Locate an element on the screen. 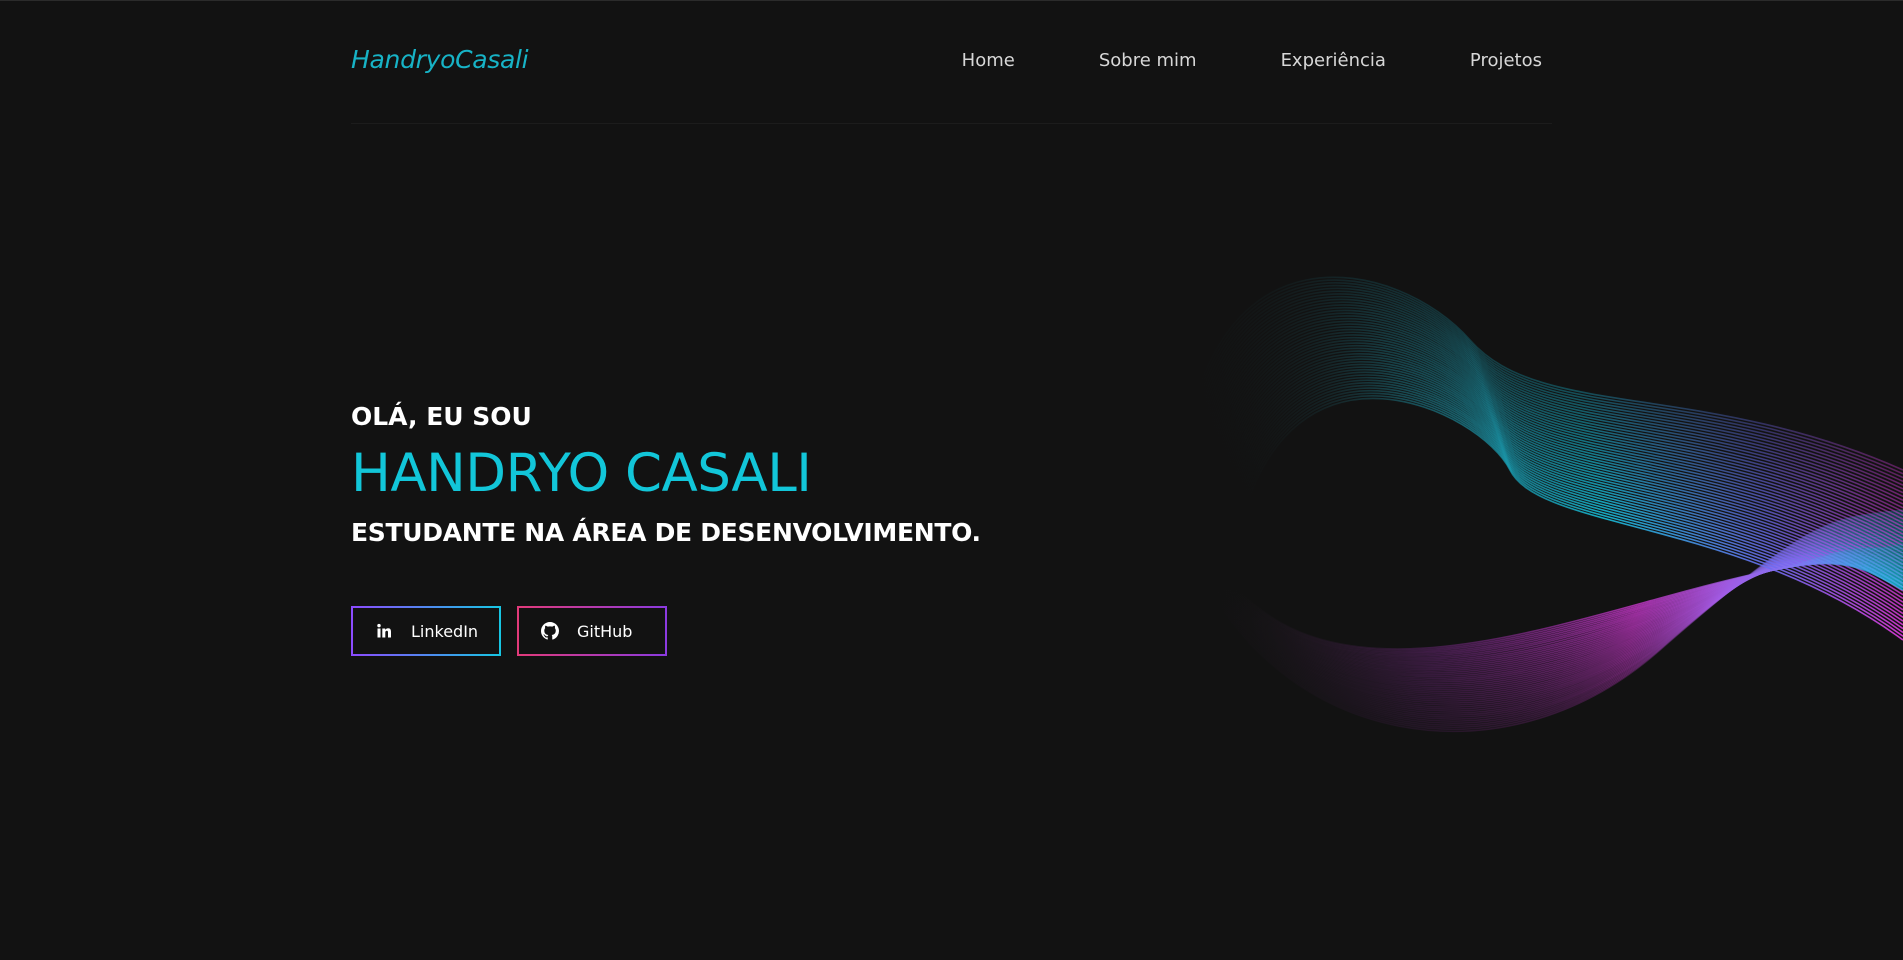 This screenshot has width=1903, height=960. github-button: GitHub is located at coordinates (592, 631).